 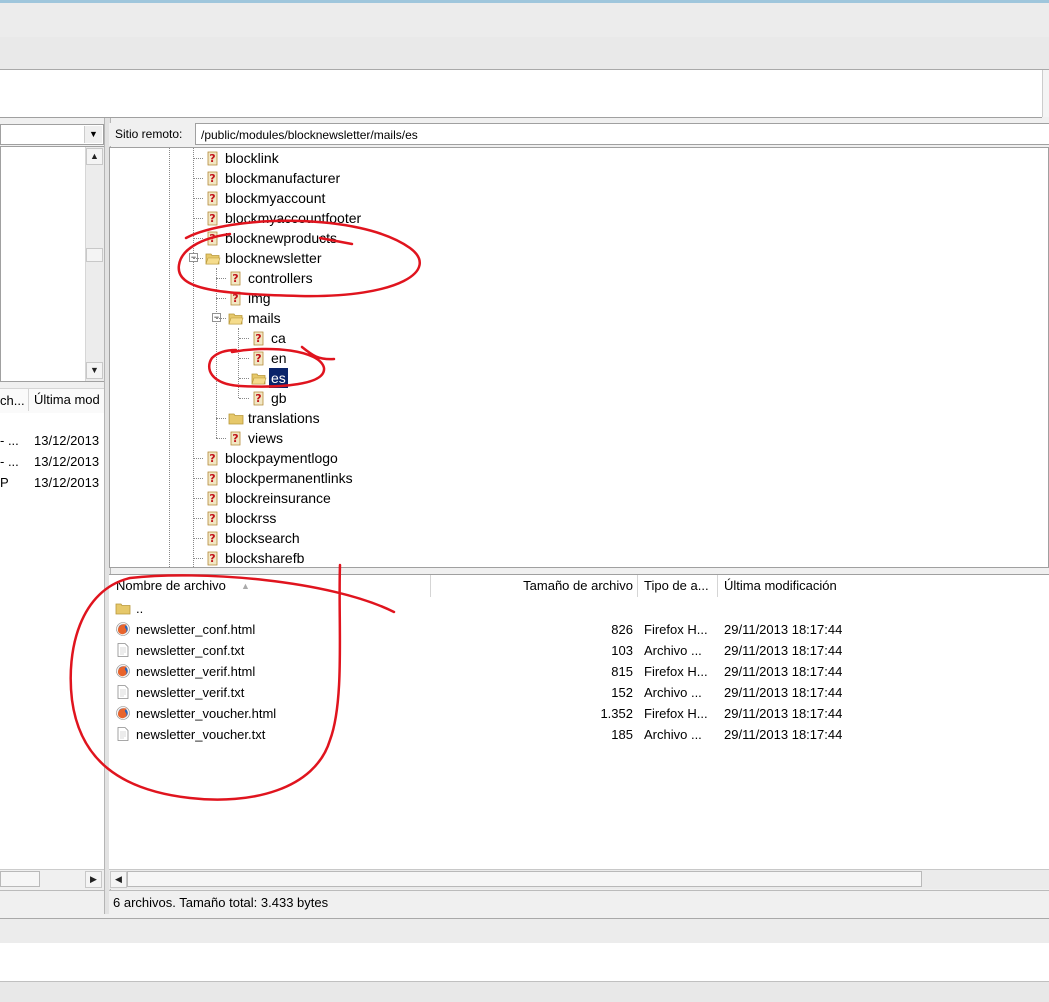 I want to click on transfer-queue, so click(x=524, y=962).